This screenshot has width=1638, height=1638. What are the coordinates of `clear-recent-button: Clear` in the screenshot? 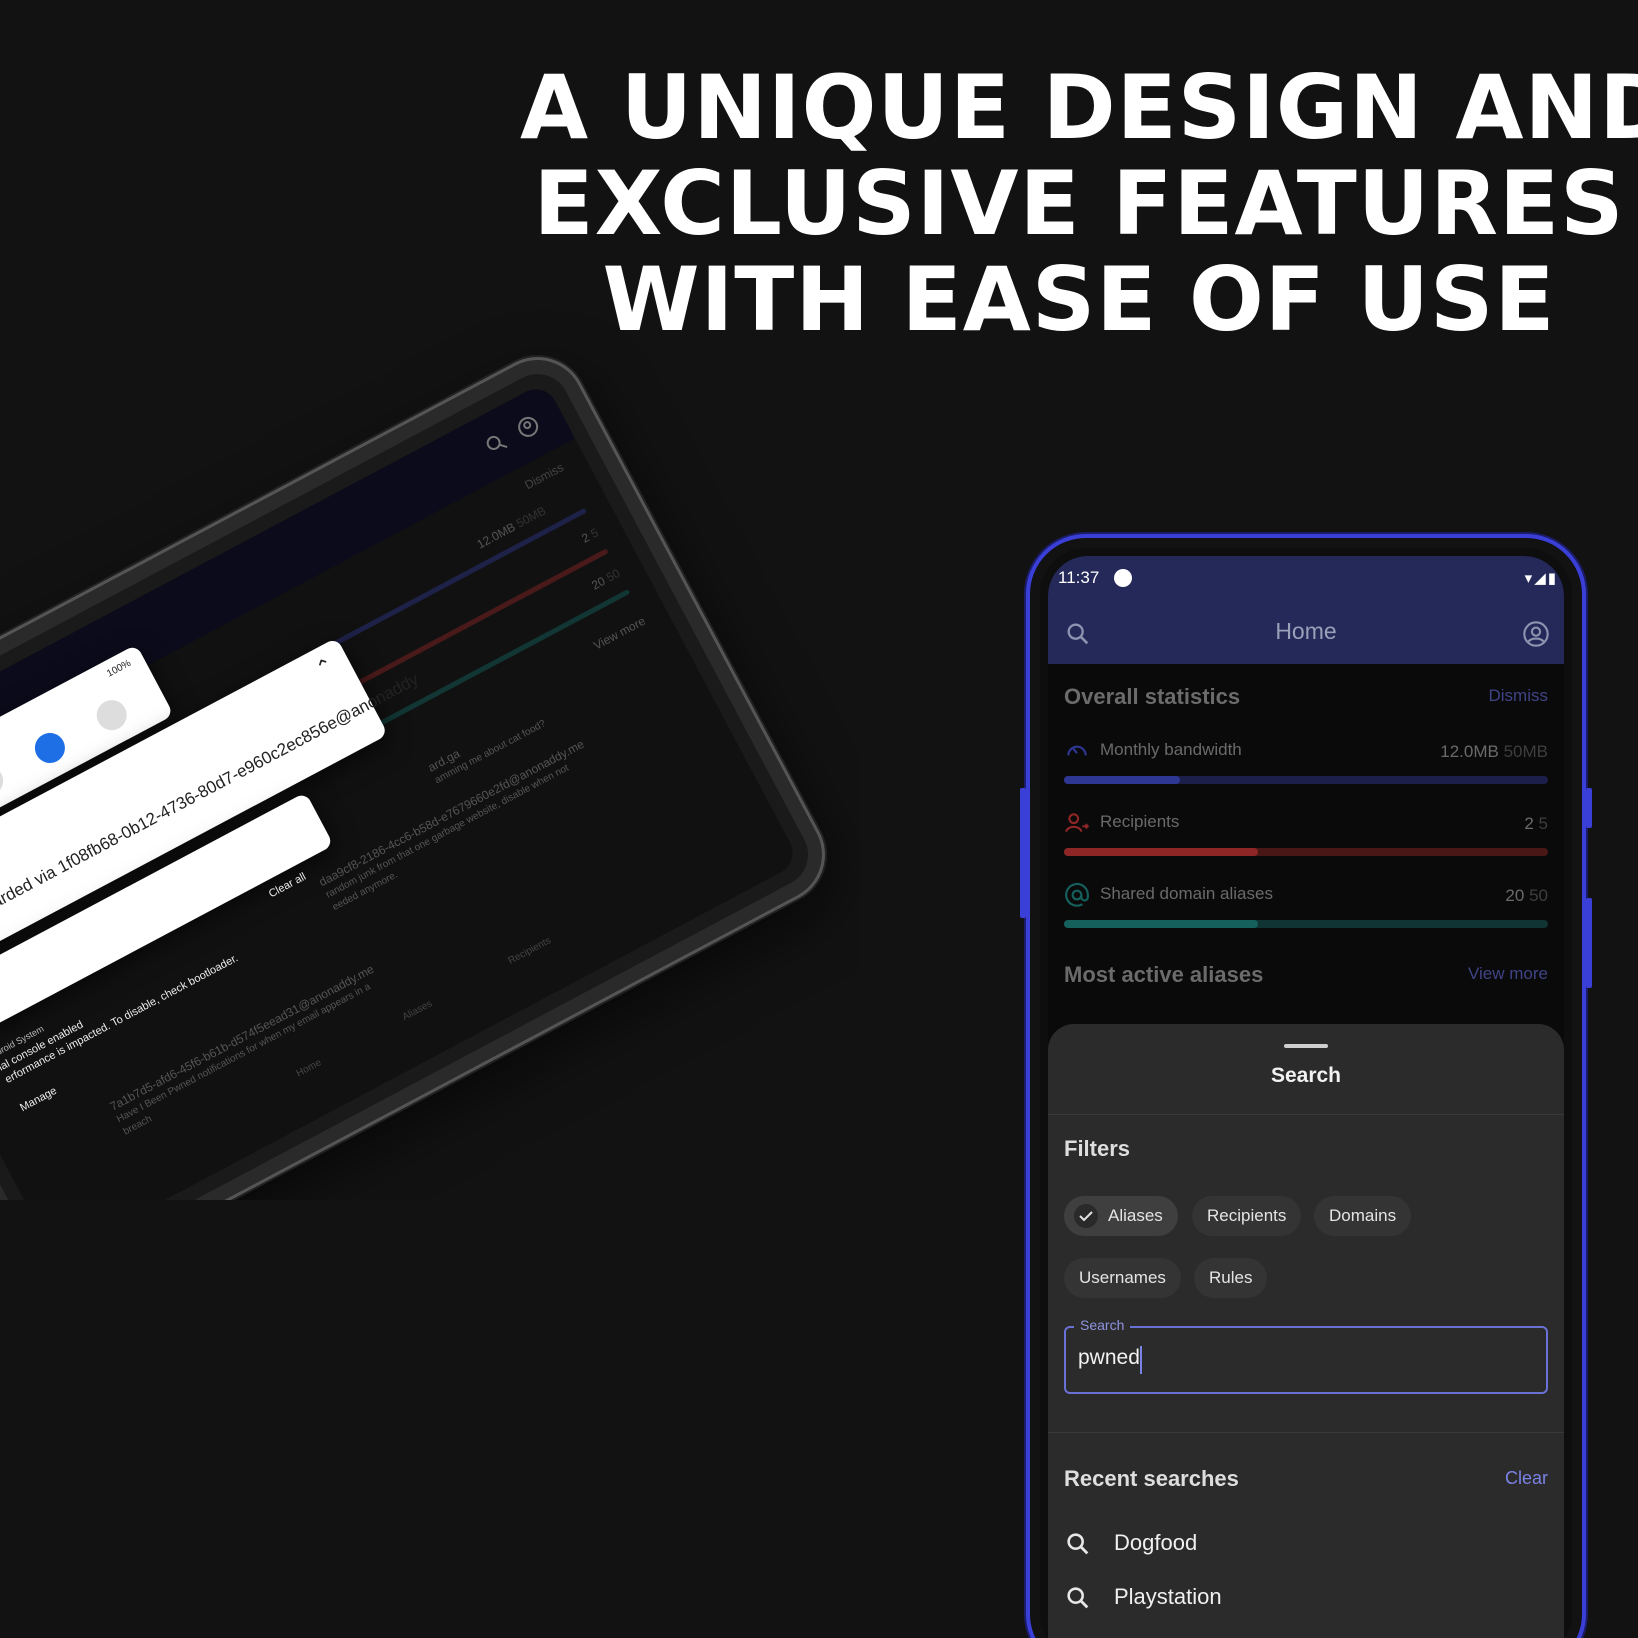 It's located at (1526, 1478).